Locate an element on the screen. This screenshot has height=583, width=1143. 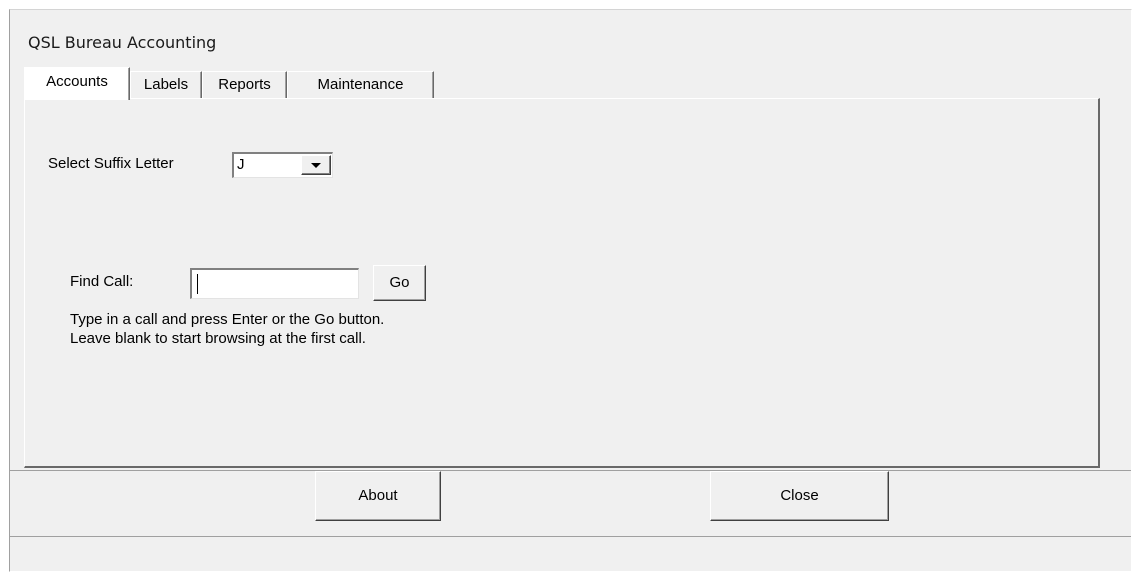
go-button: Go is located at coordinates (399, 283).